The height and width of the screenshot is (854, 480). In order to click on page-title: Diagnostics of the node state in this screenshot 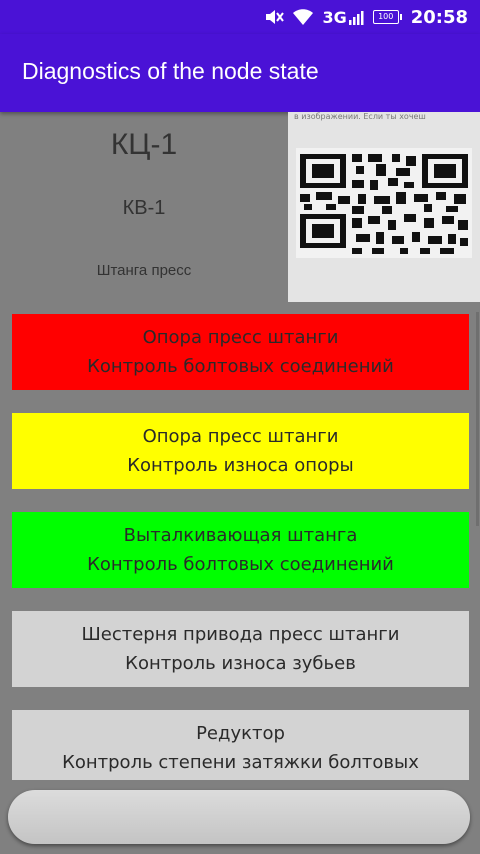, I will do `click(170, 71)`.